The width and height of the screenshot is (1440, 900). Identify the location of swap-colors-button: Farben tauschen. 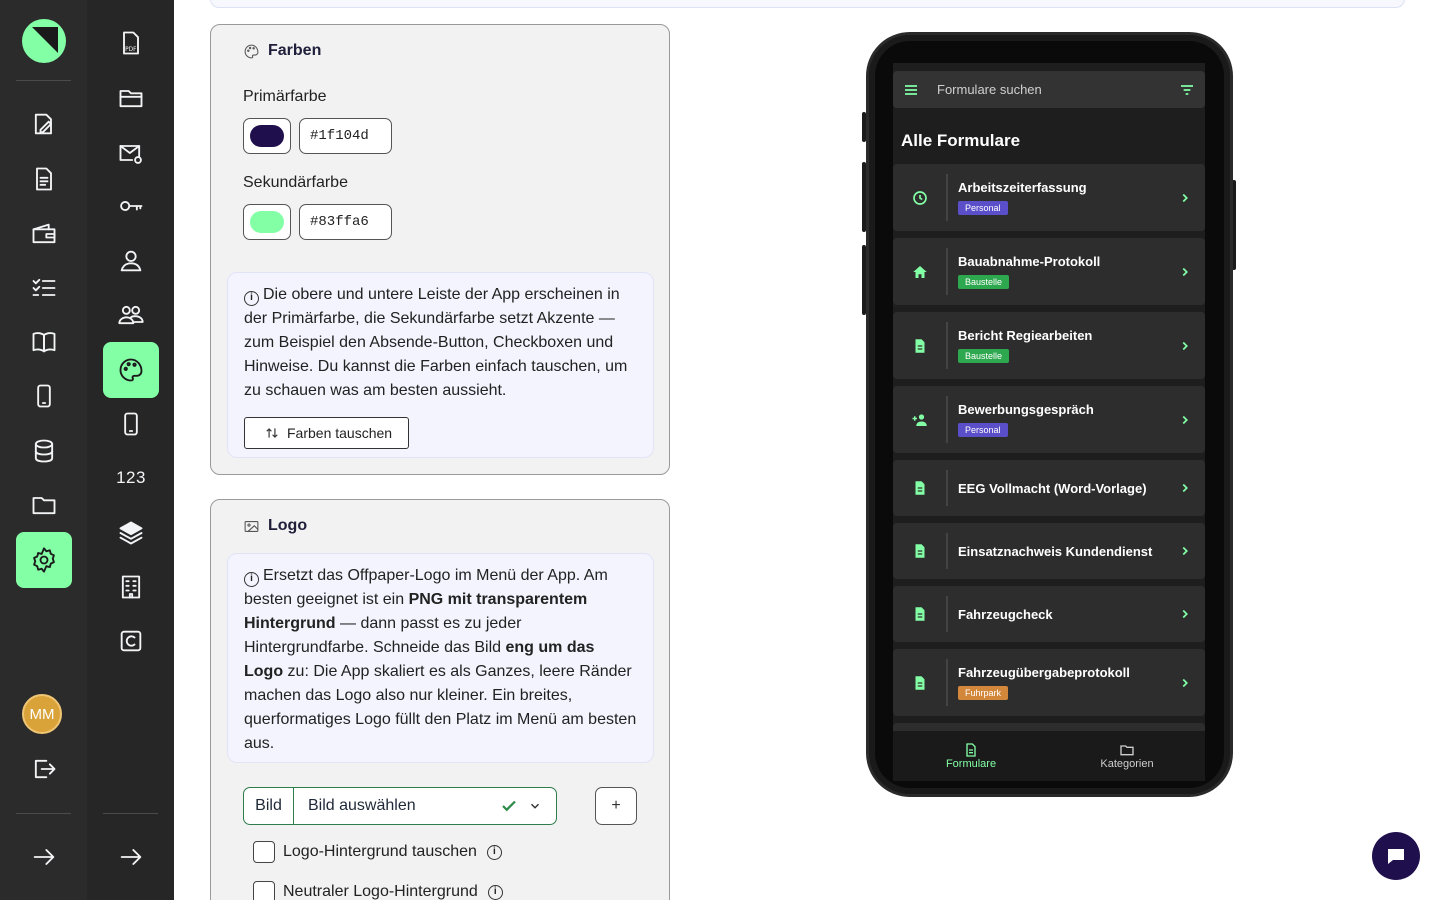
(327, 433).